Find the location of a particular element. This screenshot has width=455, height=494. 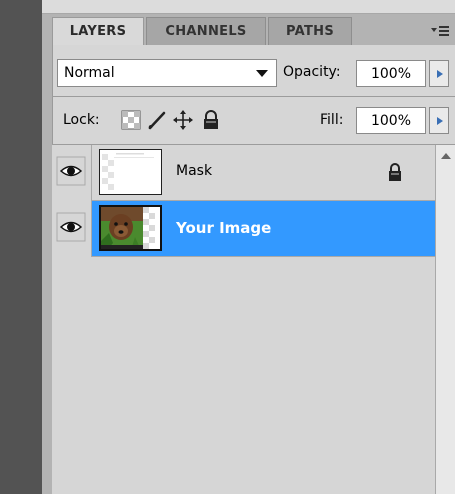

lock-label: Lock: is located at coordinates (81, 120).